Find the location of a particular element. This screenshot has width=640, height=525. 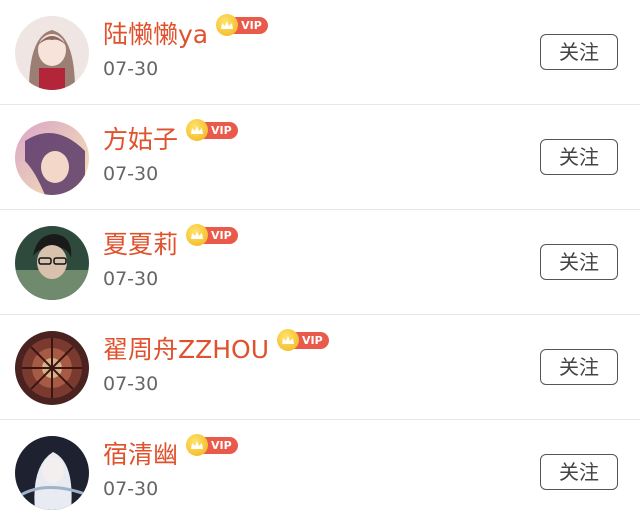

name-line: 夏夏莉 VIP is located at coordinates (170, 243).